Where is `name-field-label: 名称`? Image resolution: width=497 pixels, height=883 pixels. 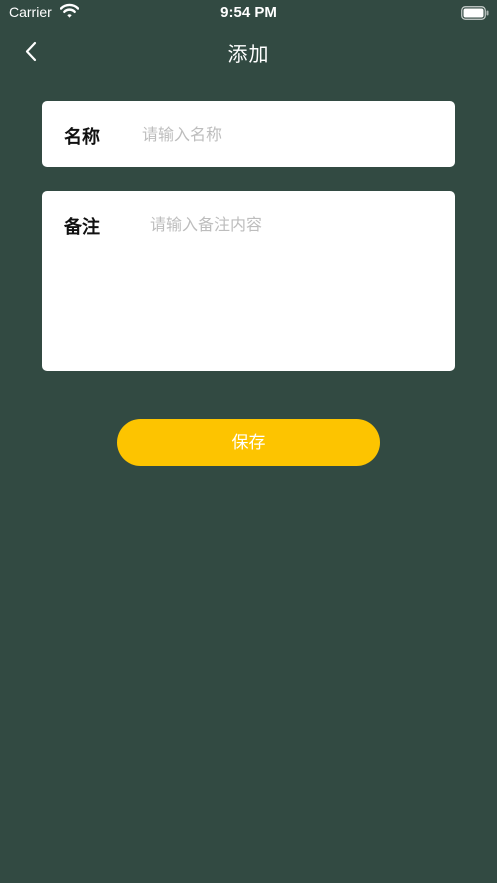
name-field-label: 名称 is located at coordinates (82, 137).